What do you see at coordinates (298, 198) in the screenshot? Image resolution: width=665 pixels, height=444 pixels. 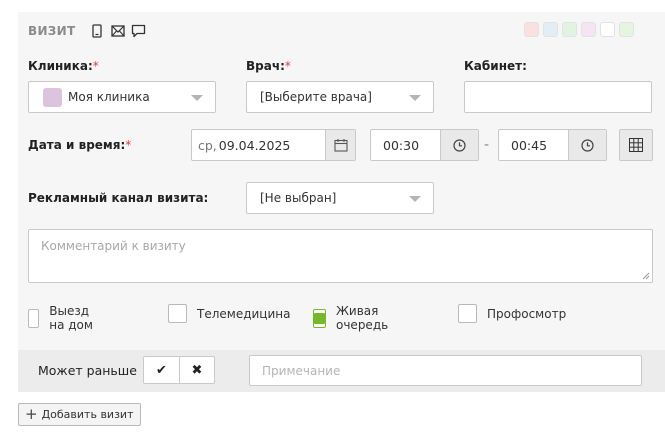 I see `ad-channel-value: [Не выбран]` at bounding box center [298, 198].